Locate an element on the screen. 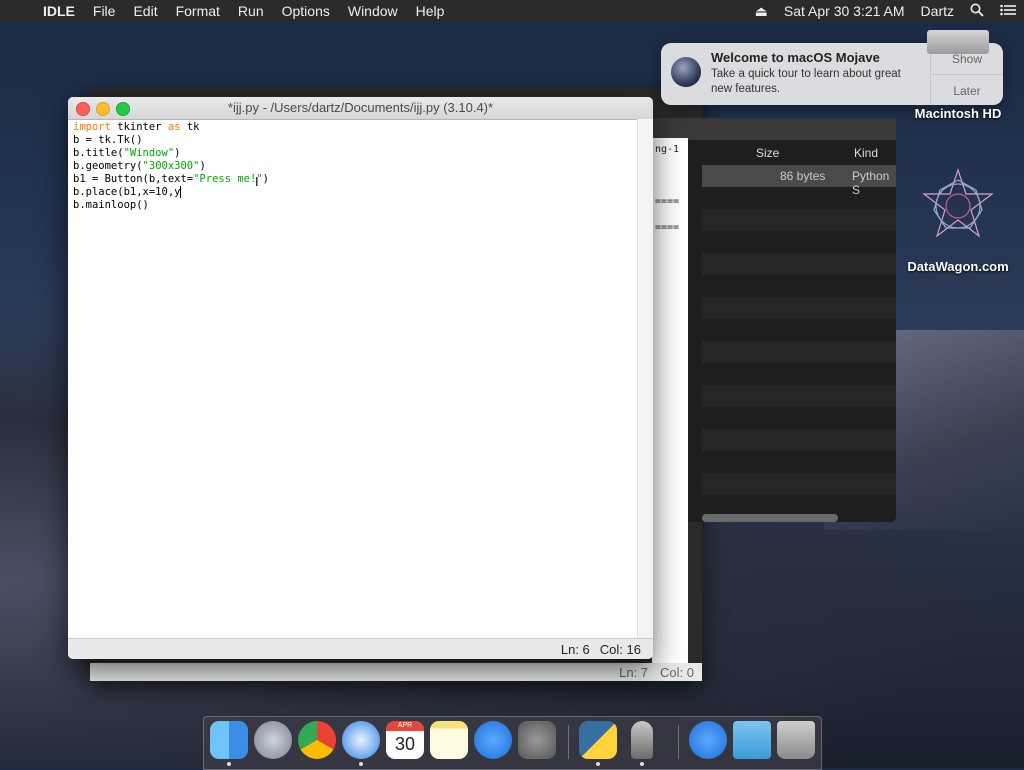 Image resolution: width=1024 pixels, height=770 pixels. code-text: b1 = Button(b,text= is located at coordinates (133, 179).